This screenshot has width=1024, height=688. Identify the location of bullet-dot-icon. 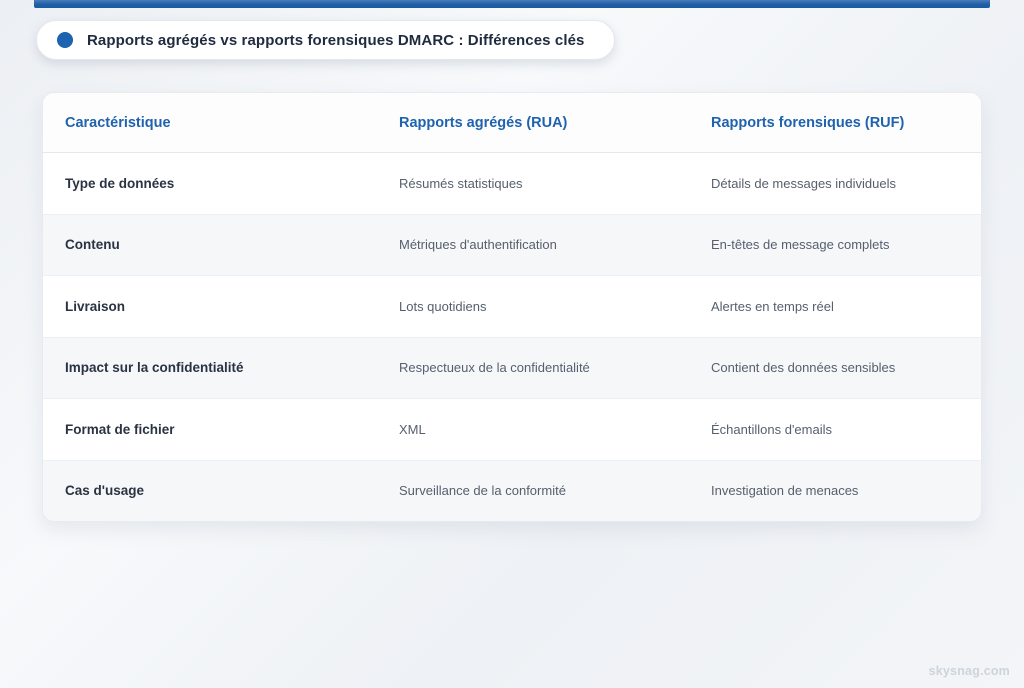
(65, 40).